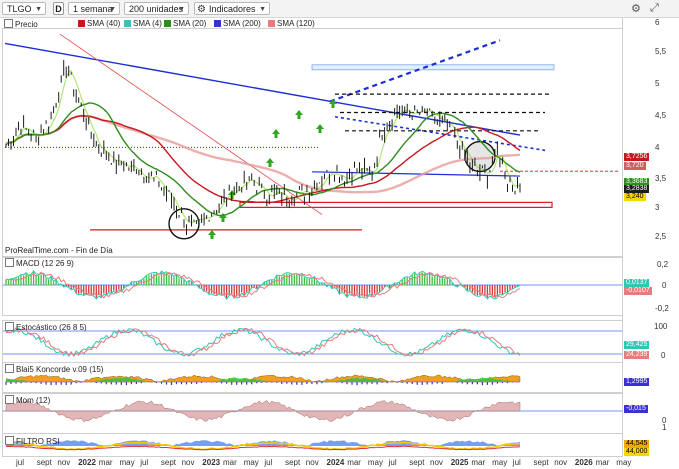 The image size is (679, 469). Describe the element at coordinates (59, 250) in the screenshot. I see `source-label: ProRealTime.com - Fin de Día` at that location.